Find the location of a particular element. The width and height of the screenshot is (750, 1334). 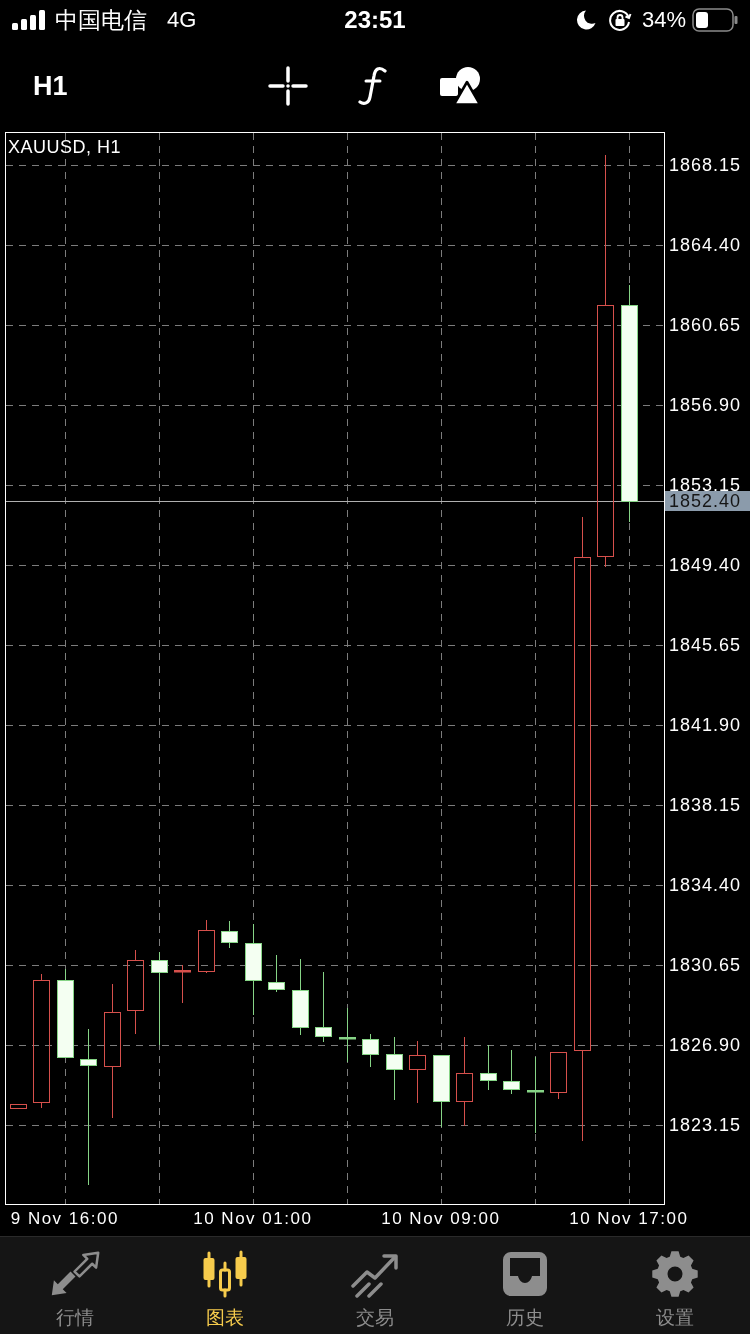

gear-icon is located at coordinates (675, 1274).